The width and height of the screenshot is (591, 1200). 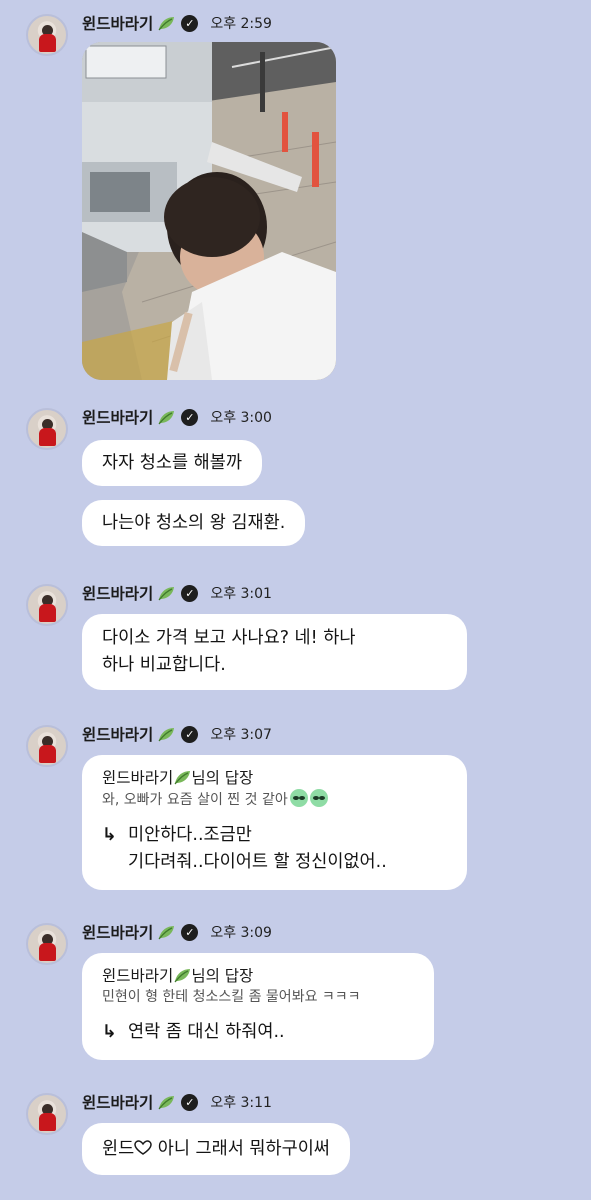 I want to click on message-time: 오후 3:11, so click(x=241, y=1103).